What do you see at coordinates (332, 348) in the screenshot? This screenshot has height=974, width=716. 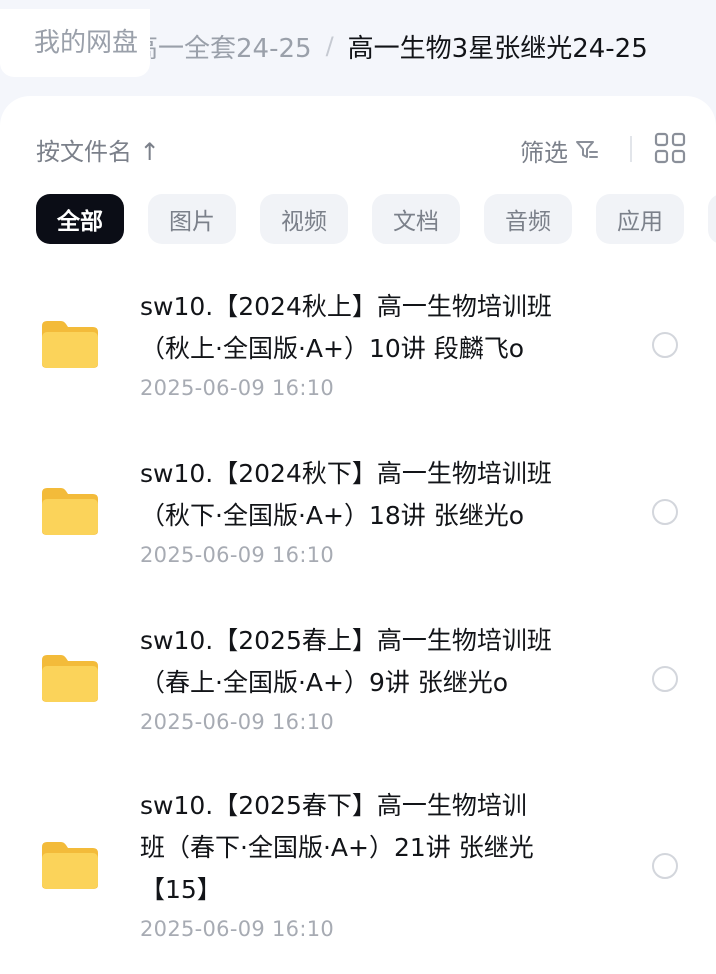 I see `file-name-line: （秋上·全国版·A+）10讲 段麟飞o` at bounding box center [332, 348].